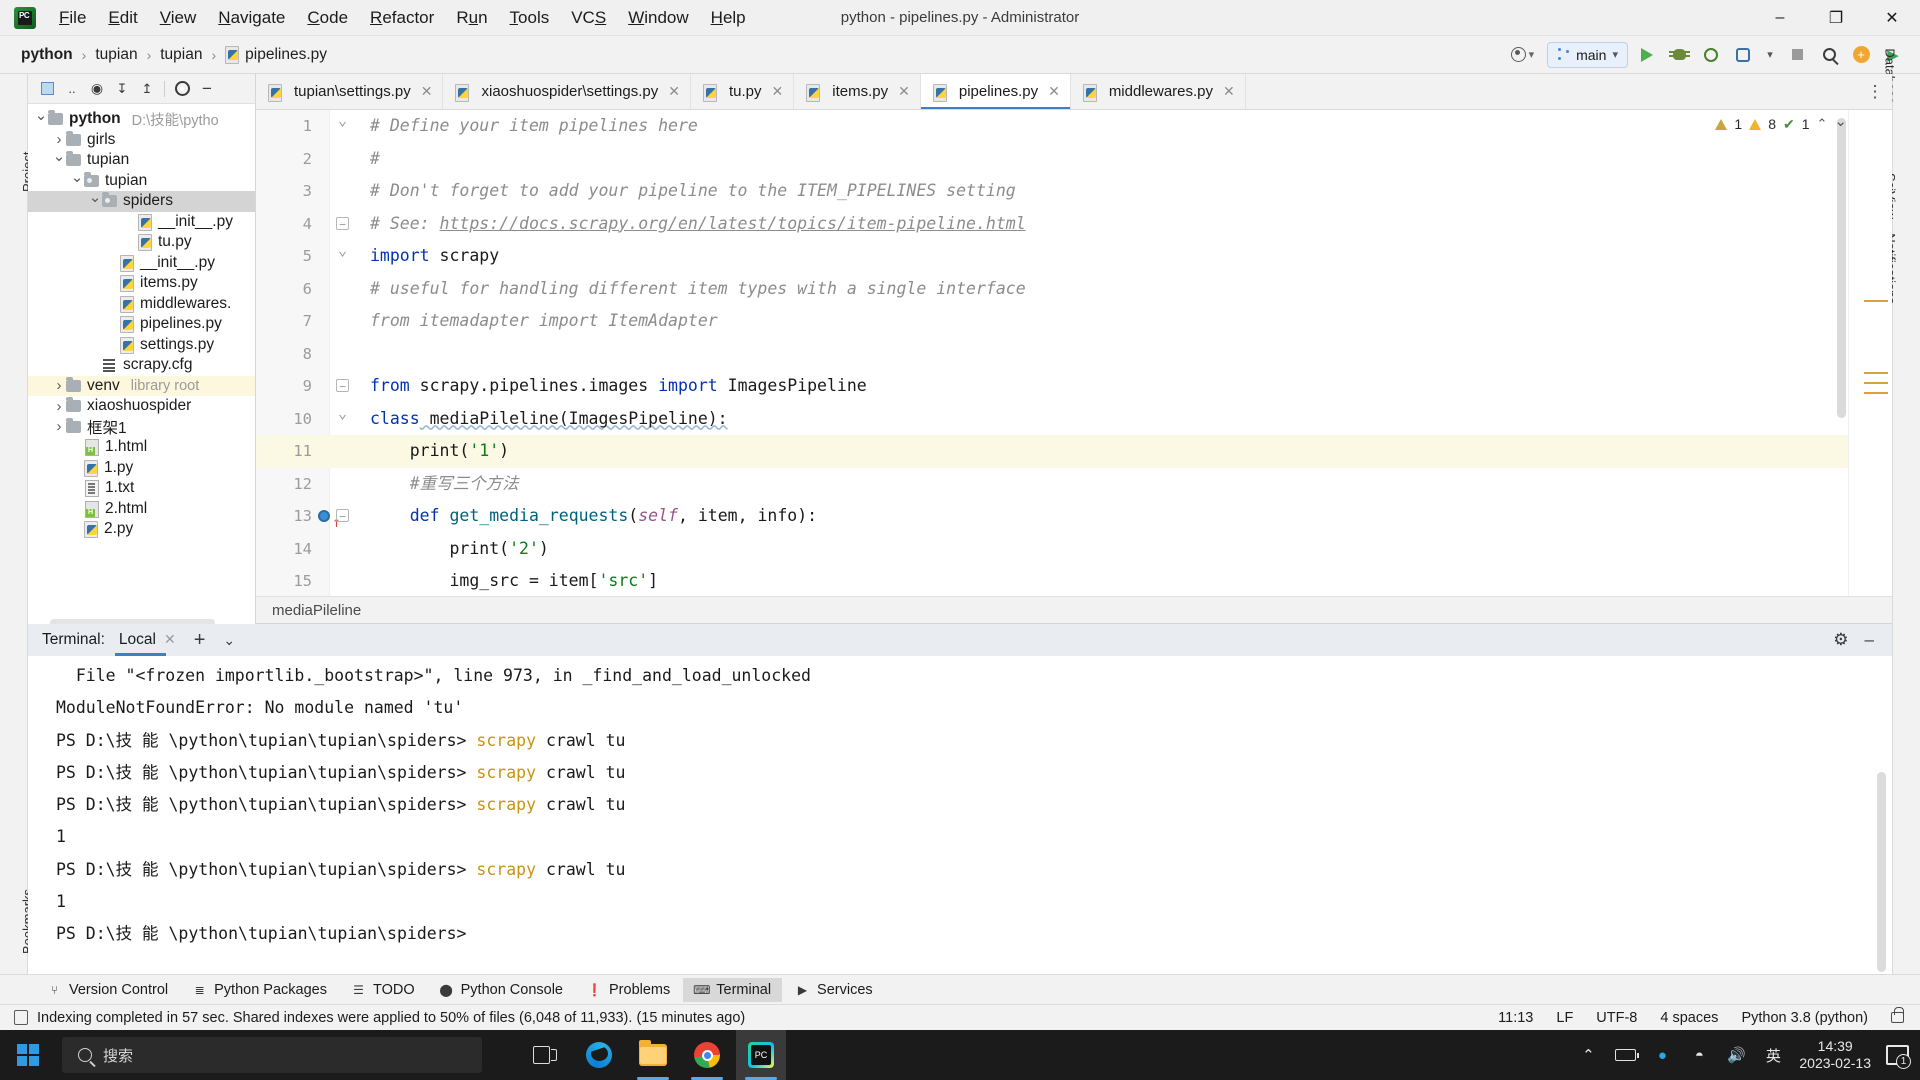 Image resolution: width=1920 pixels, height=1080 pixels. I want to click on panel-settings-button, so click(182, 89).